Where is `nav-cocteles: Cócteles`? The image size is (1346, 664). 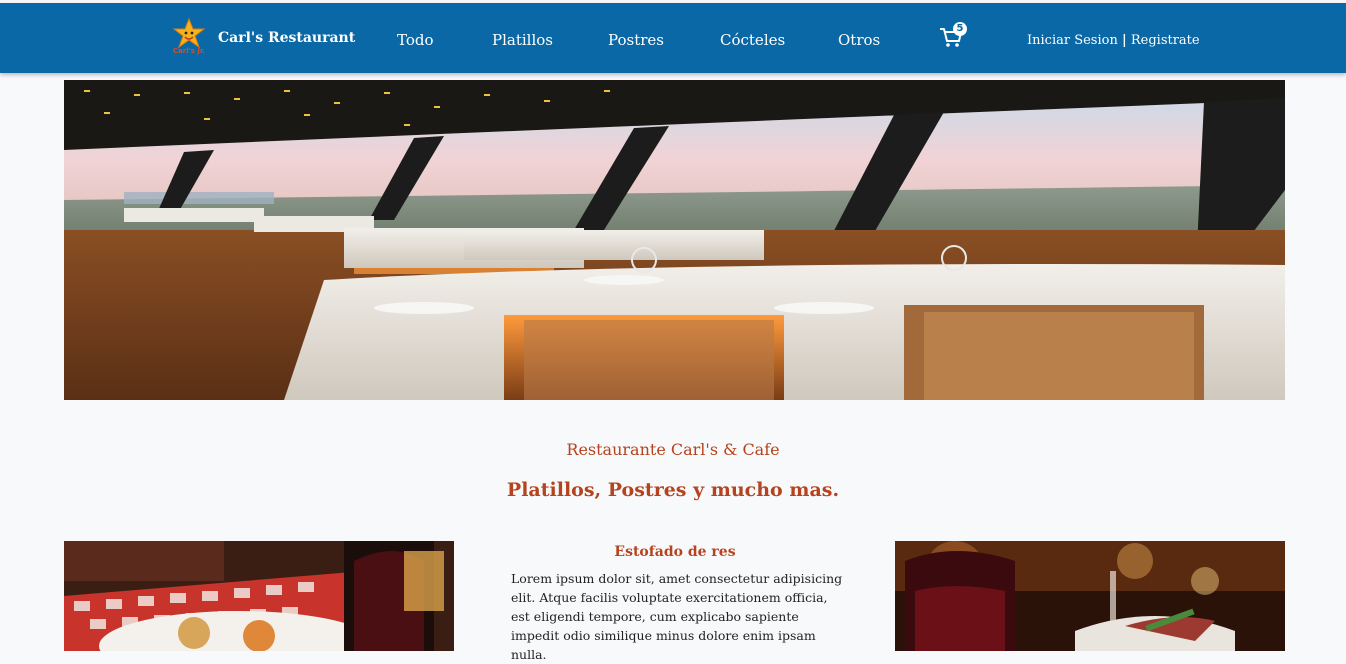
nav-cocteles: Cócteles is located at coordinates (752, 40).